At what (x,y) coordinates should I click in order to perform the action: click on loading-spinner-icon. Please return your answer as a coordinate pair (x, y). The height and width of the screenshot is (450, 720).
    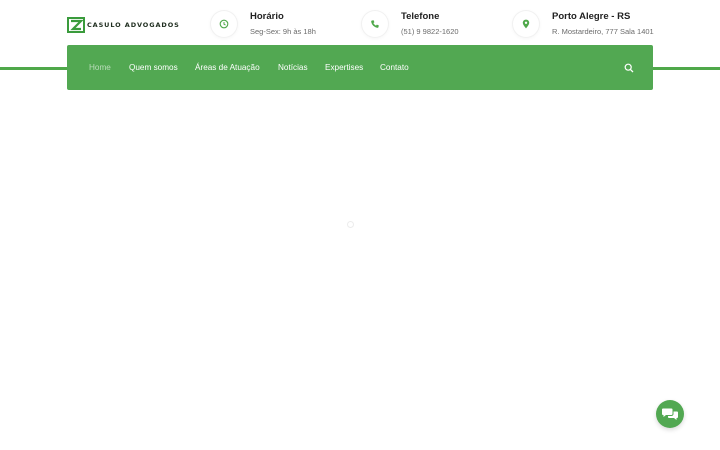
    Looking at the image, I should click on (350, 224).